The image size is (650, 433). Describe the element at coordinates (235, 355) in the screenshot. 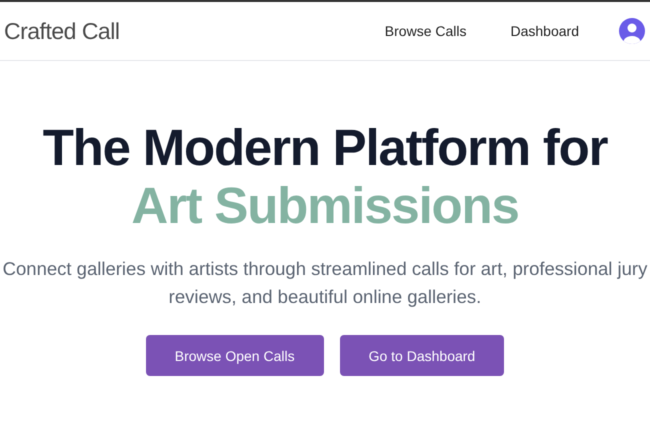

I see `cta-button: Browse Open Calls` at that location.